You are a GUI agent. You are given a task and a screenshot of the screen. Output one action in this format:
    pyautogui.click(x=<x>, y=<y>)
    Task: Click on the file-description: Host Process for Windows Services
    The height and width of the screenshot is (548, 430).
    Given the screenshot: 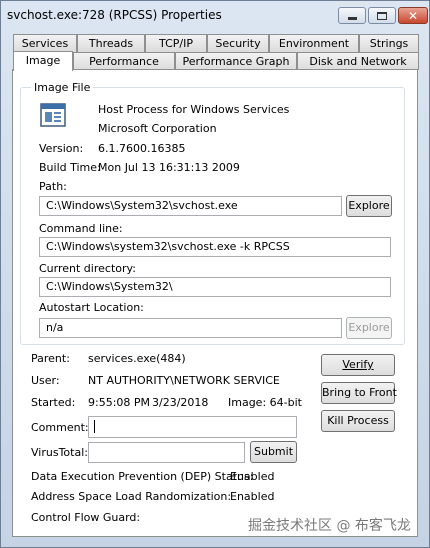 What is the action you would take?
    pyautogui.click(x=194, y=109)
    